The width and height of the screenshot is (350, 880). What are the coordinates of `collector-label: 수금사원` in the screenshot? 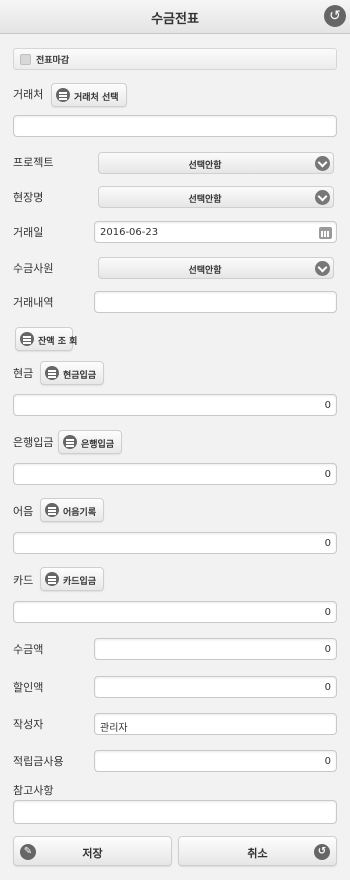 It's located at (33, 268).